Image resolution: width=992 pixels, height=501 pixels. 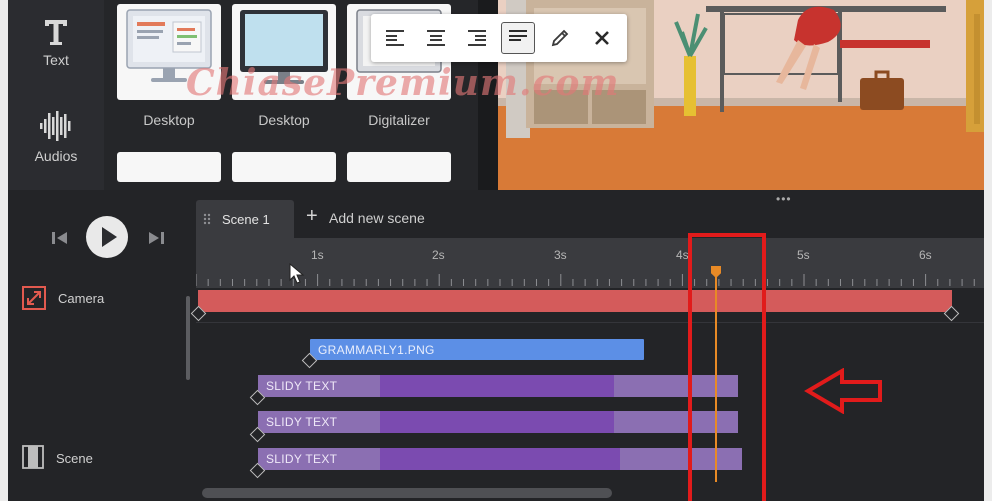 I want to click on camera-track-bar, so click(x=575, y=301).